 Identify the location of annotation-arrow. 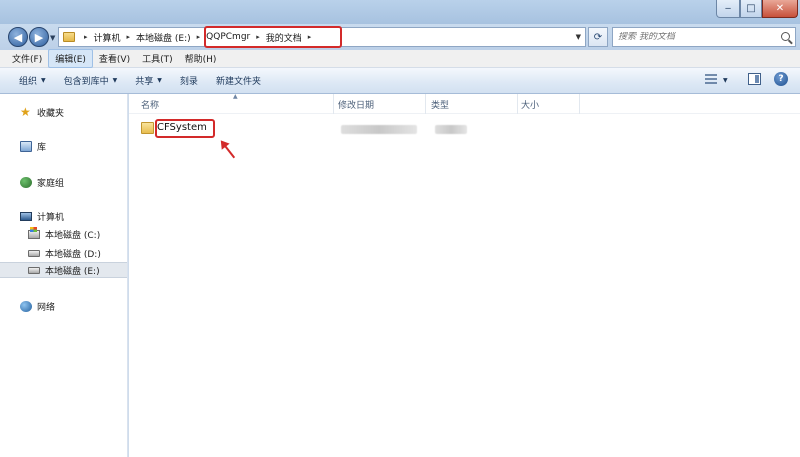
(228, 150).